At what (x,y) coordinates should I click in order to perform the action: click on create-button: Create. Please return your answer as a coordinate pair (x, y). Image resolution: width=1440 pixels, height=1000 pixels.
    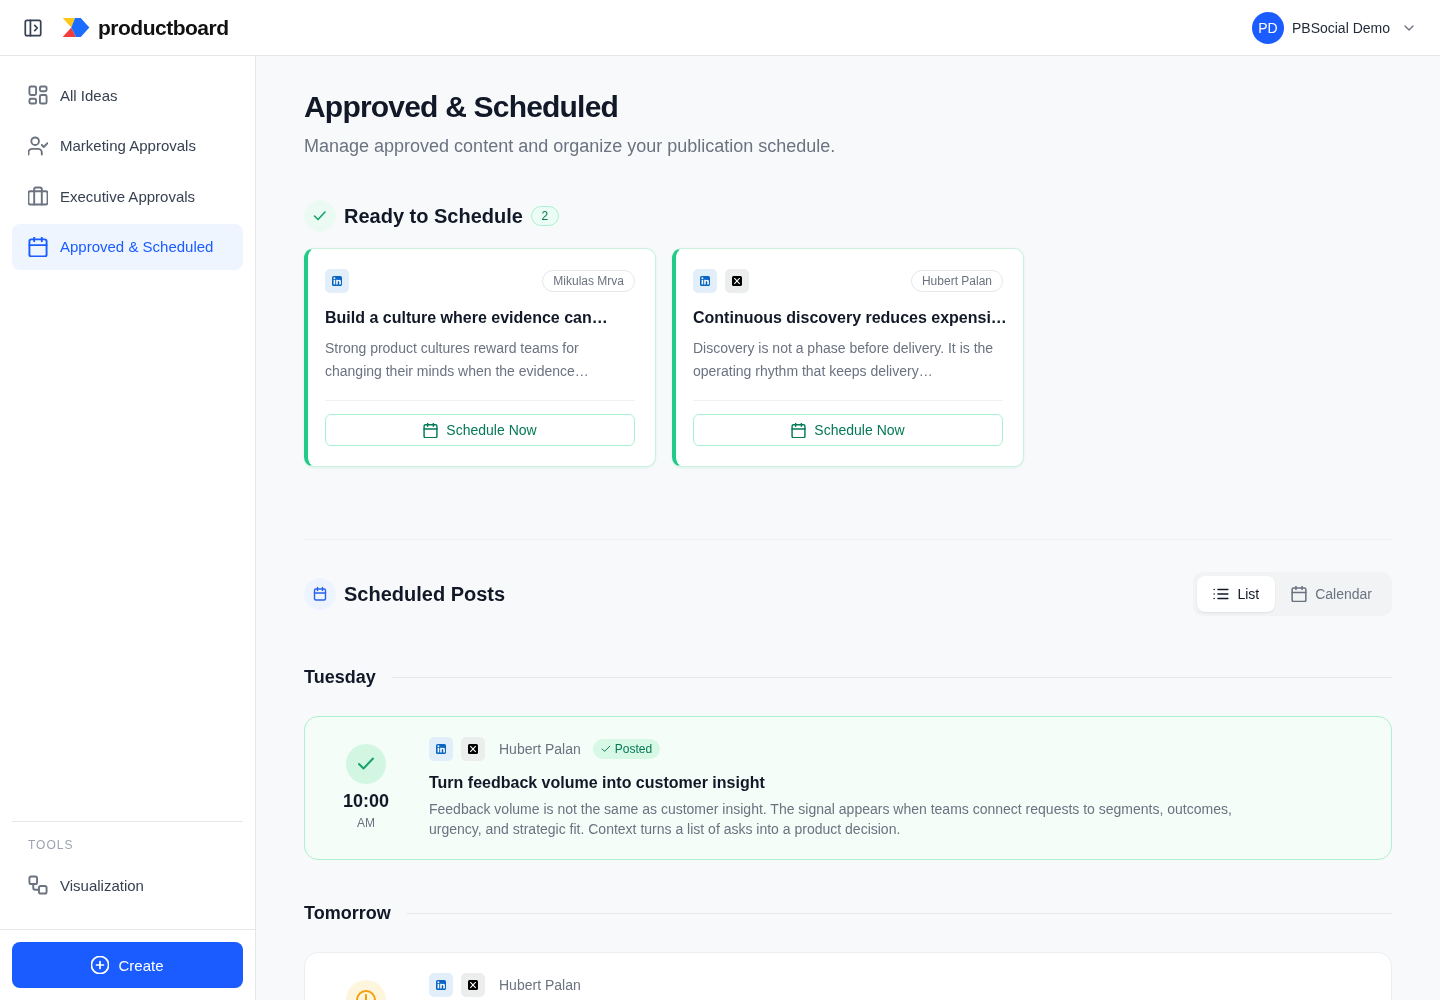
    Looking at the image, I should click on (127, 965).